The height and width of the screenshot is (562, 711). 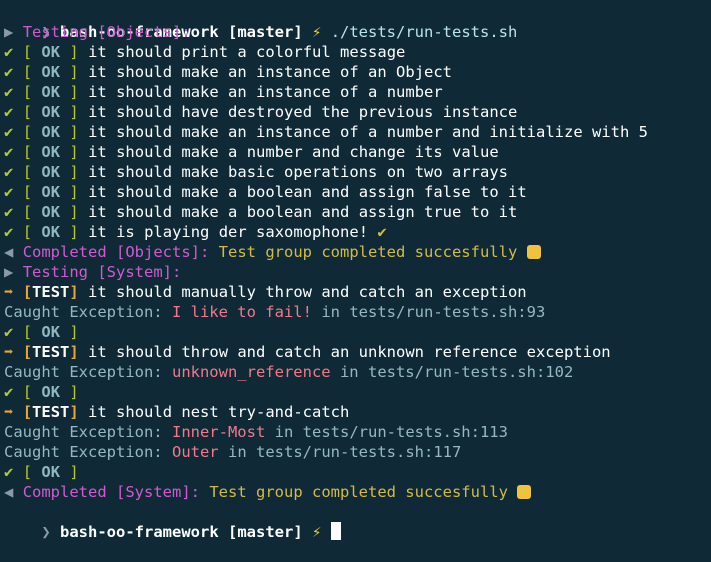 What do you see at coordinates (228, 232) in the screenshot?
I see `test-name: it is playing der saxomophone!` at bounding box center [228, 232].